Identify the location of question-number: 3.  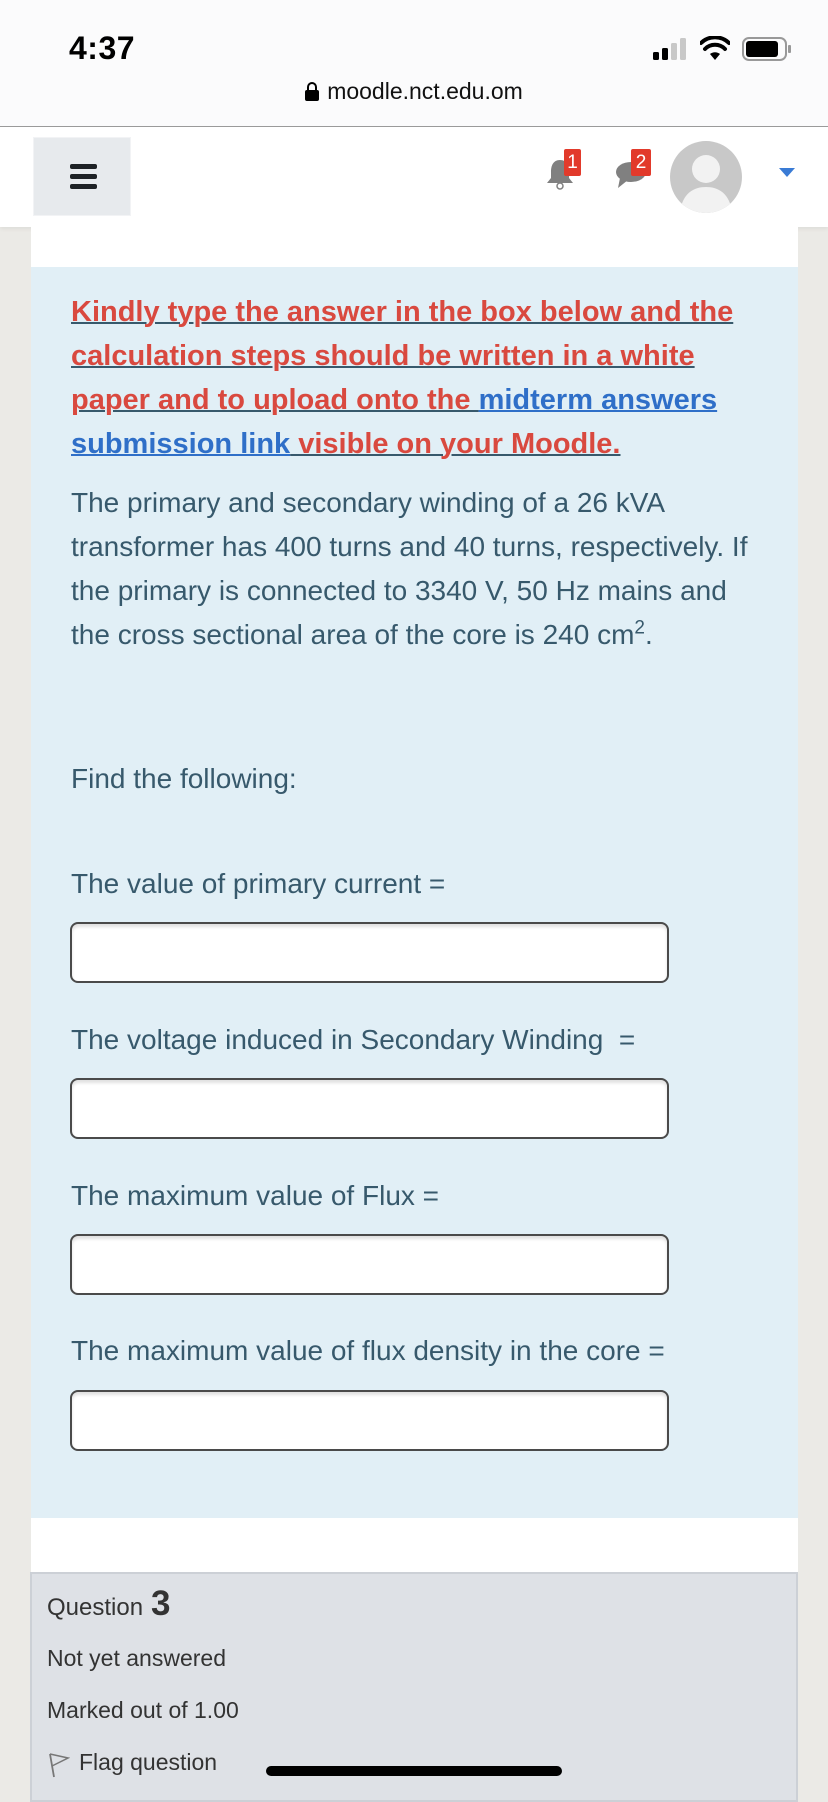
(161, 1603).